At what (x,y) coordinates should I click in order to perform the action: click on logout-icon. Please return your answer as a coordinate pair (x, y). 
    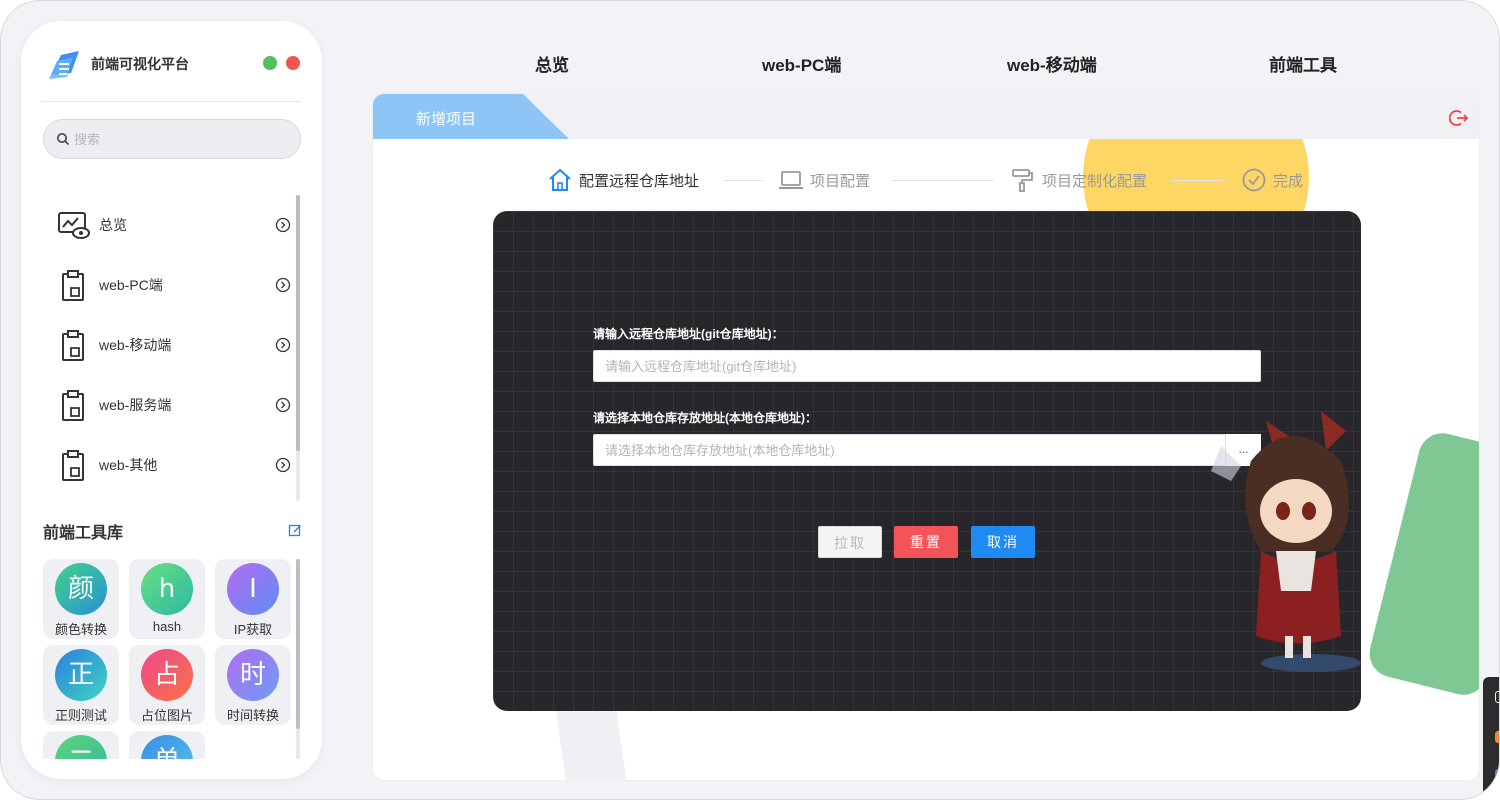
    Looking at the image, I should click on (1459, 118).